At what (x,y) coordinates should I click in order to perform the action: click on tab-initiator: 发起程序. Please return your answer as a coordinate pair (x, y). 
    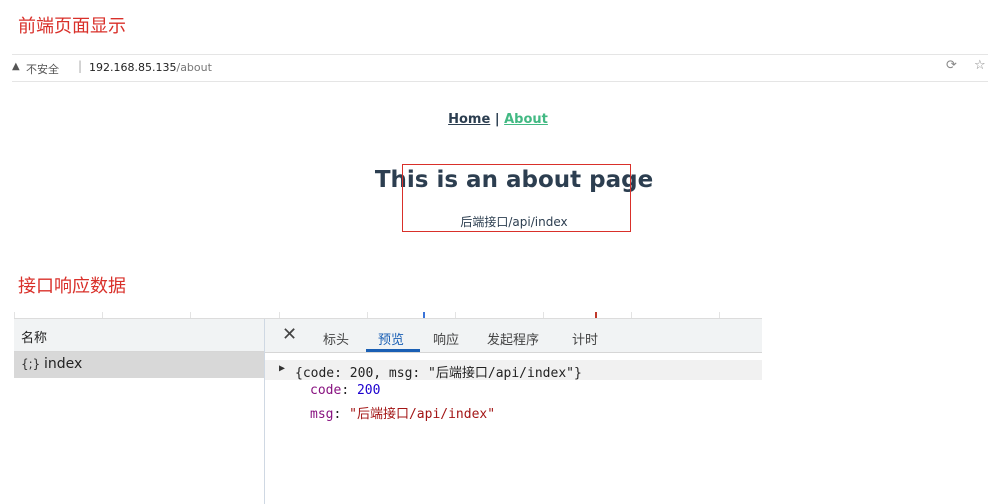
    Looking at the image, I should click on (513, 338).